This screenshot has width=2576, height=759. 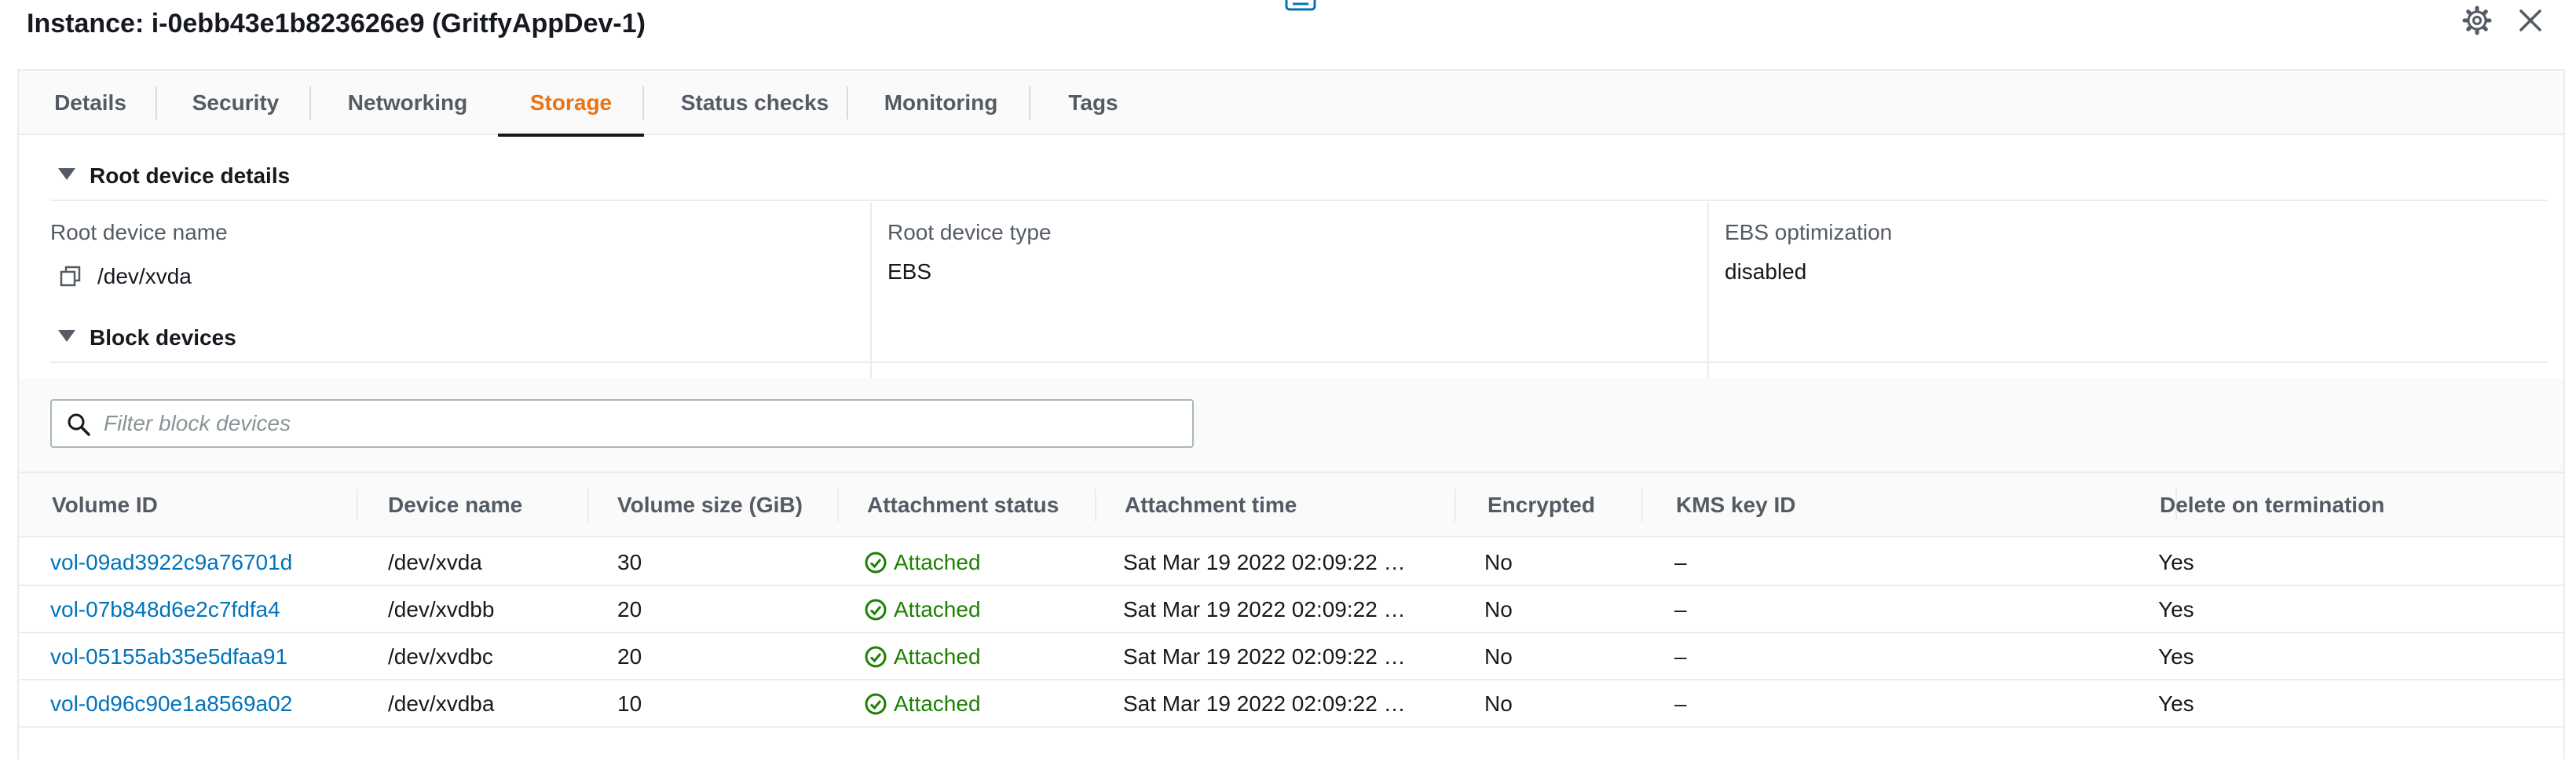 What do you see at coordinates (139, 232) in the screenshot?
I see `root-device-name-label: Root device name` at bounding box center [139, 232].